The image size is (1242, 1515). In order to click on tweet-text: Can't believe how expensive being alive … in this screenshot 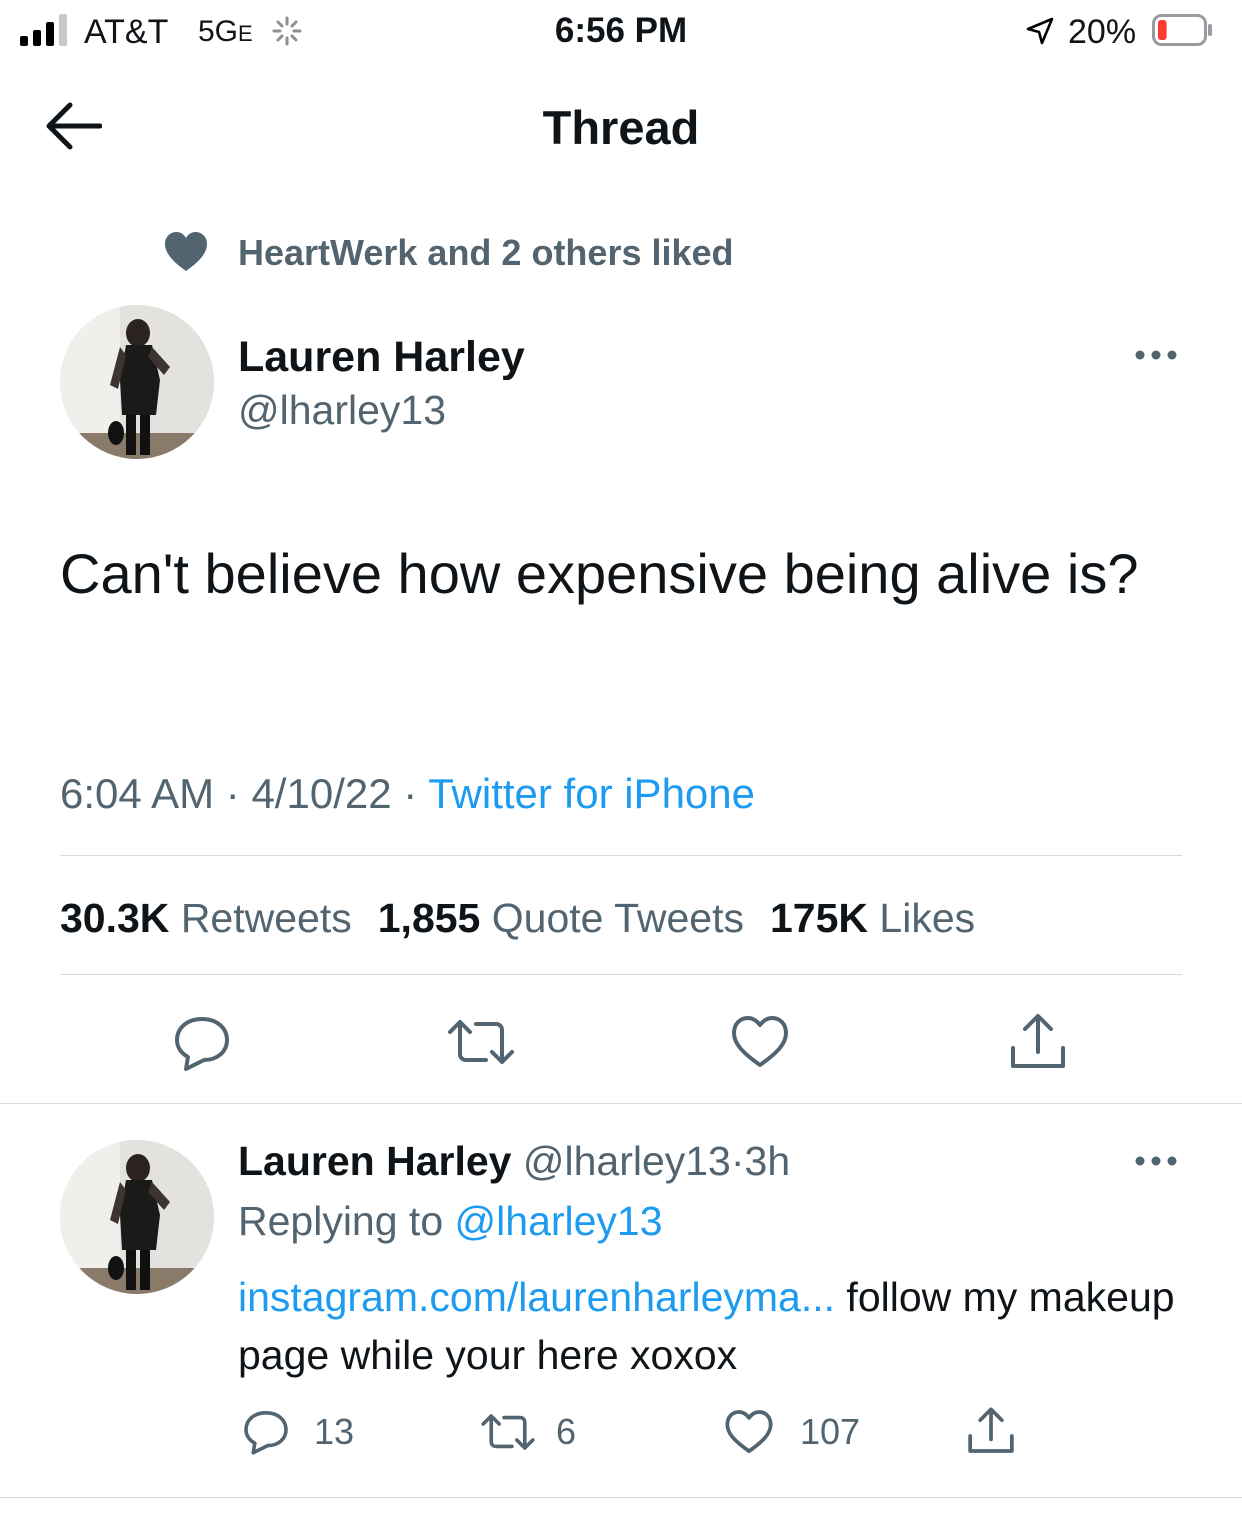, I will do `click(599, 573)`.